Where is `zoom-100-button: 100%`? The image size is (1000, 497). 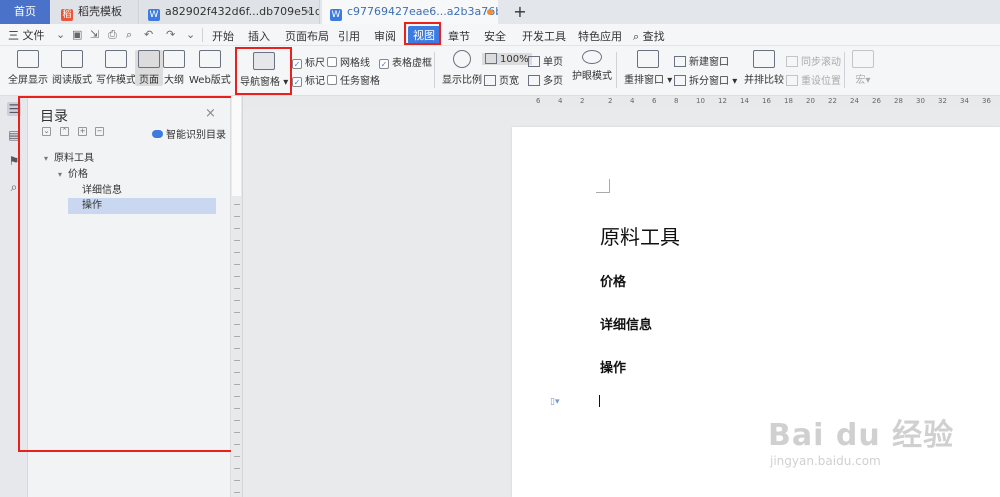
zoom-100-button: 100% is located at coordinates (507, 59).